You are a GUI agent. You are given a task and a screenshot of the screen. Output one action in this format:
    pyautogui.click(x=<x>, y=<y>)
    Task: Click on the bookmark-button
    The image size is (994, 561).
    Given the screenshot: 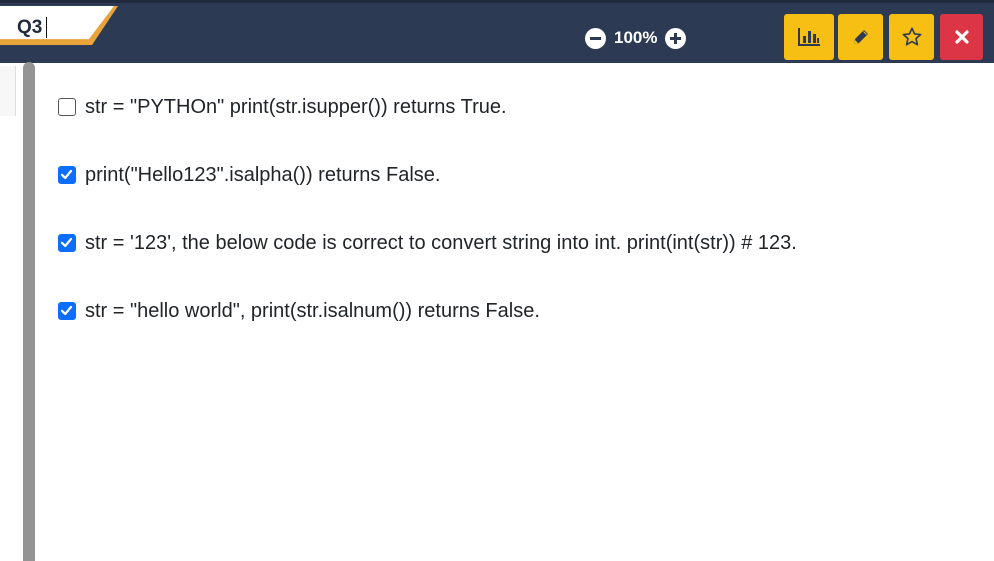 What is the action you would take?
    pyautogui.click(x=911, y=37)
    